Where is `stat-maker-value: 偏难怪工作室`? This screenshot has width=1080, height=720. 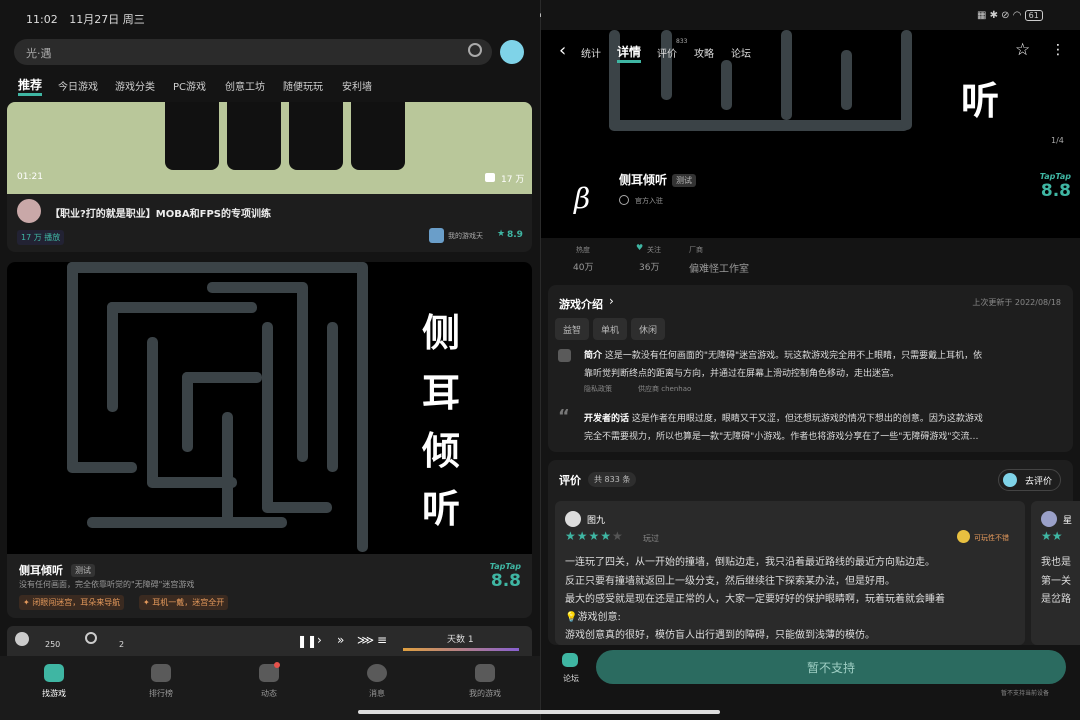 stat-maker-value: 偏难怪工作室 is located at coordinates (719, 267).